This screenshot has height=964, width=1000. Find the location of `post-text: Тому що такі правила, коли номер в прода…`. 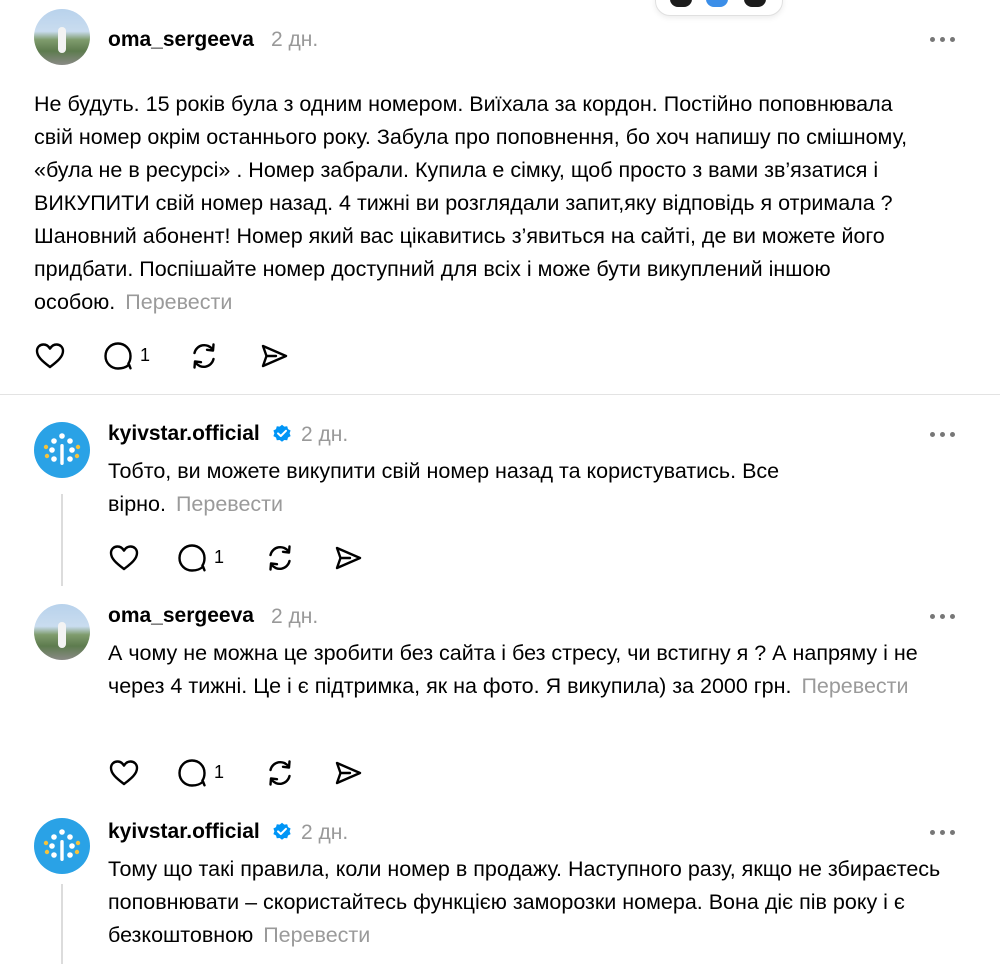

post-text: Тому що такі правила, коли номер в прода… is located at coordinates (538, 902).